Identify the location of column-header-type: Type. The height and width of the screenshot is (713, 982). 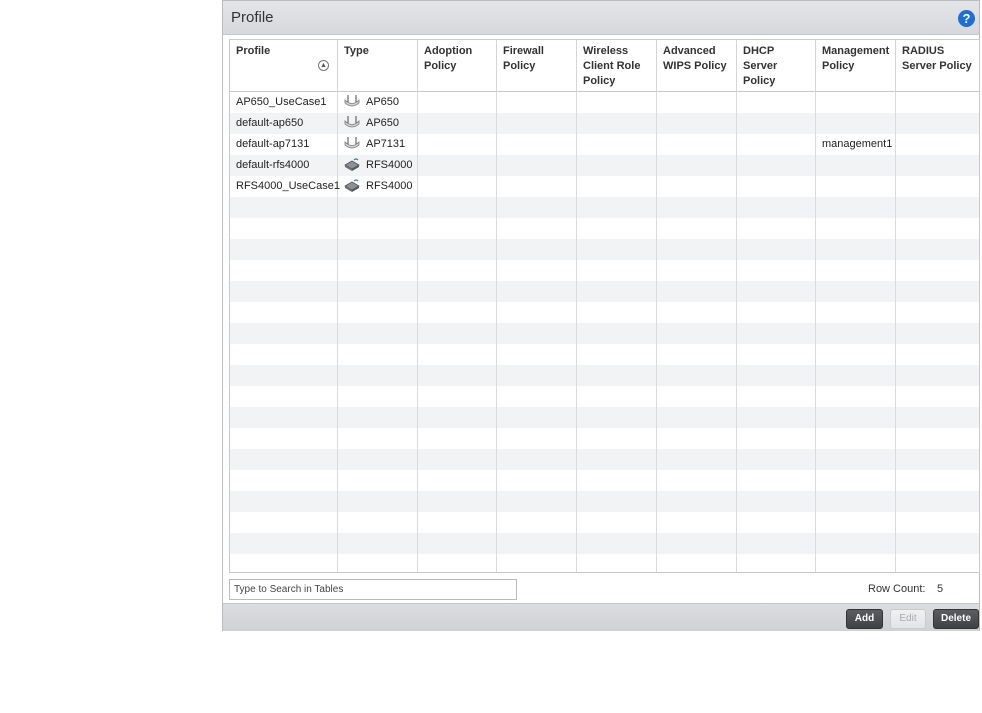
(378, 65).